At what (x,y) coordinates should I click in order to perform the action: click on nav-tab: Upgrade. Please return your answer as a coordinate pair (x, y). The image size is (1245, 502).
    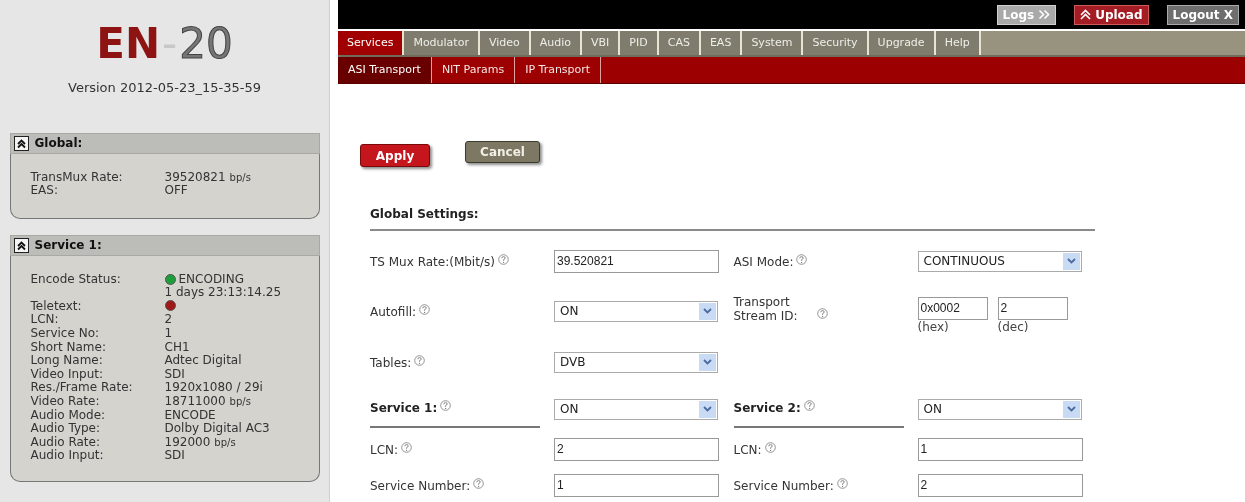
    Looking at the image, I should click on (902, 43).